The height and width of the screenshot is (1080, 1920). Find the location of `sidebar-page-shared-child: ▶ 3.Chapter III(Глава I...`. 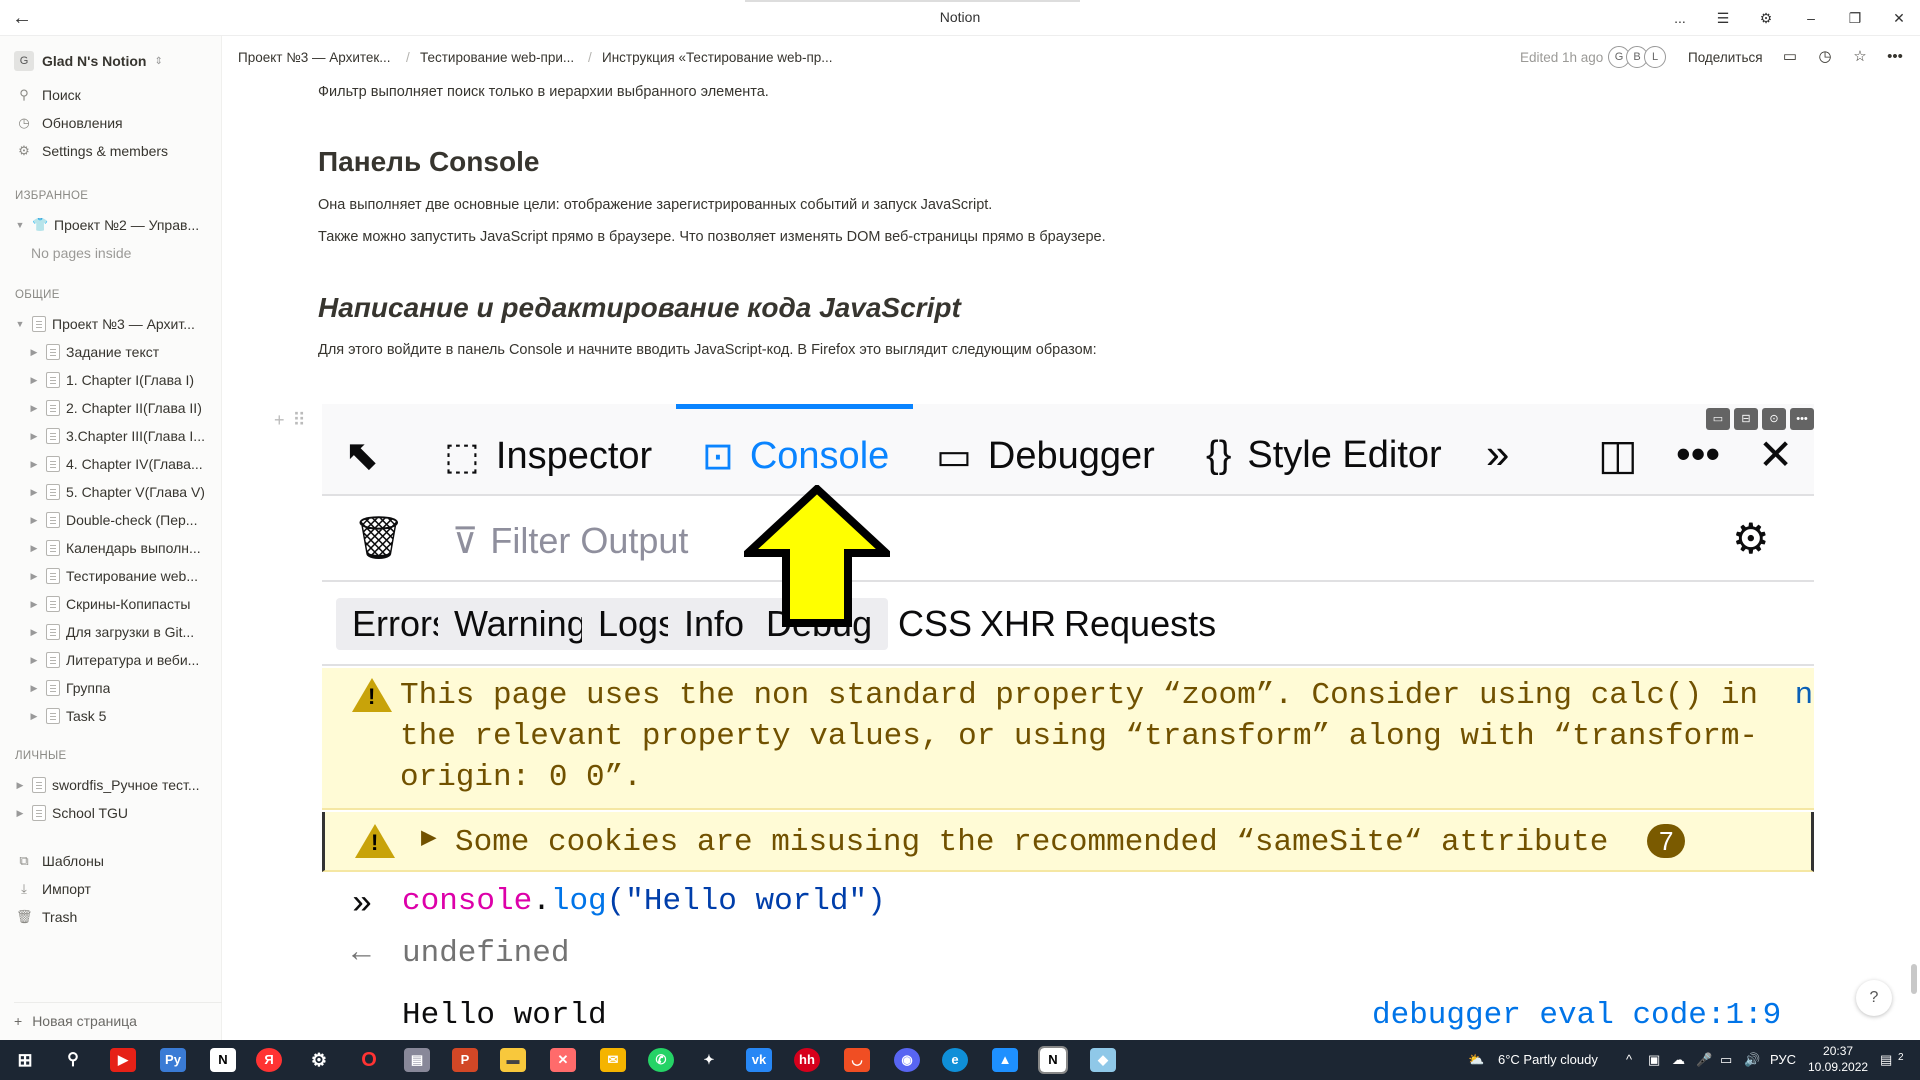

sidebar-page-shared-child: ▶ 3.Chapter III(Глава I... is located at coordinates (116, 436).